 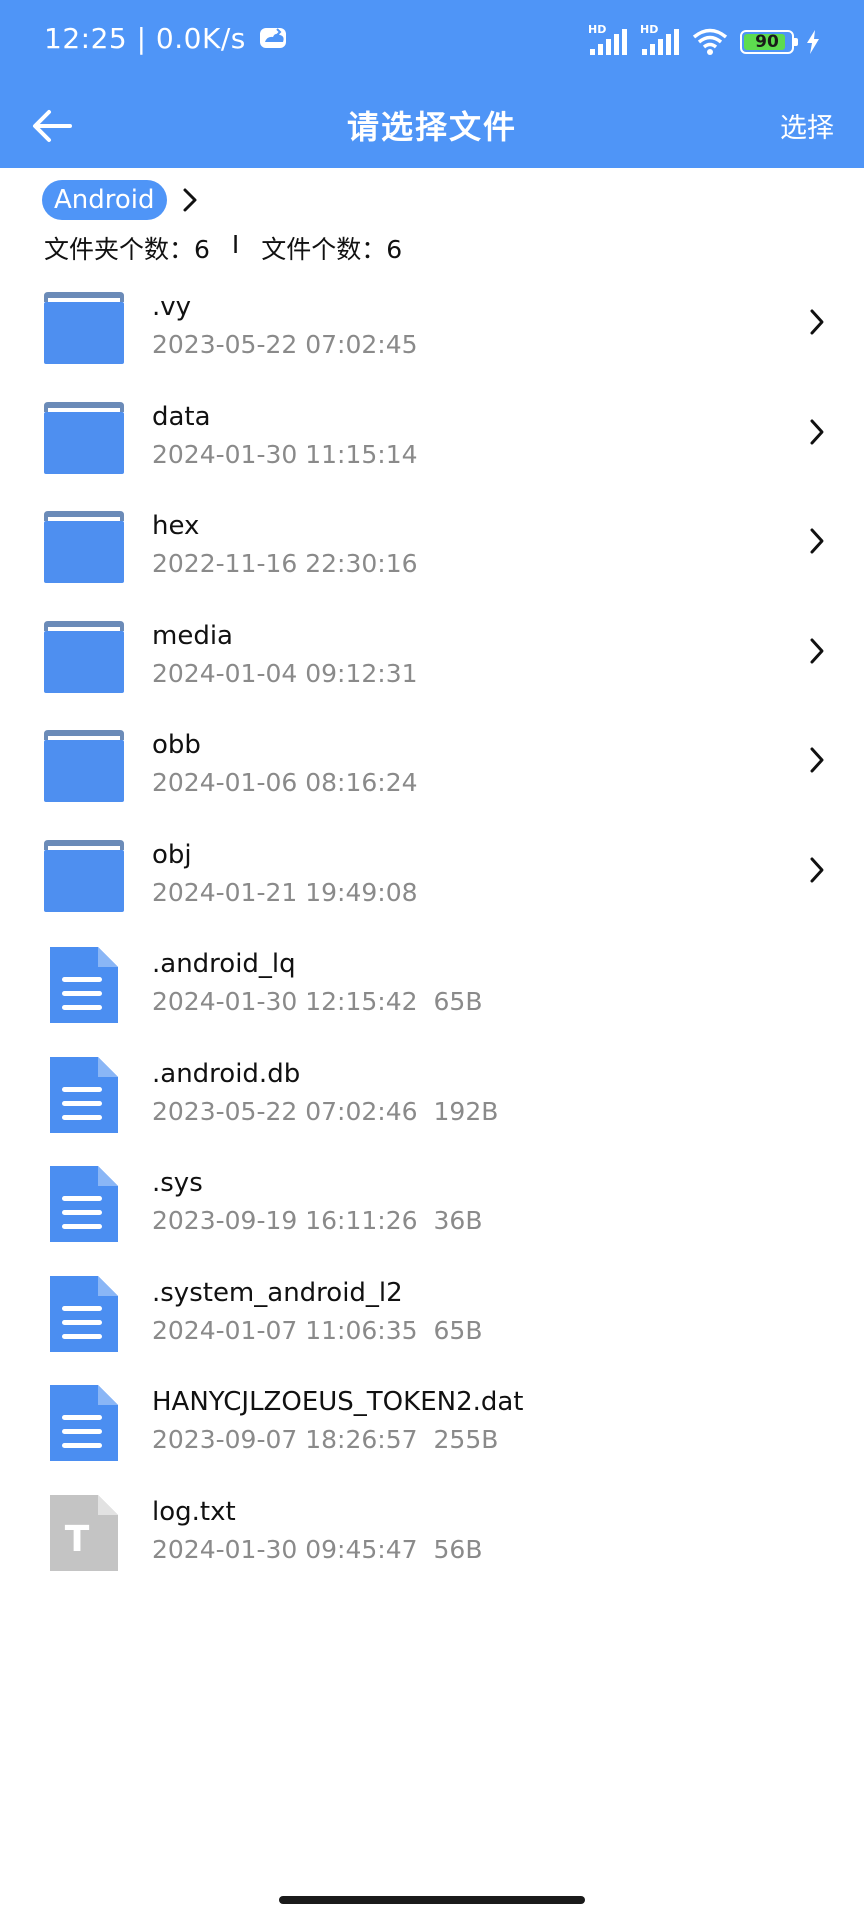 What do you see at coordinates (104, 200) in the screenshot?
I see `breadcrumb-android: Android` at bounding box center [104, 200].